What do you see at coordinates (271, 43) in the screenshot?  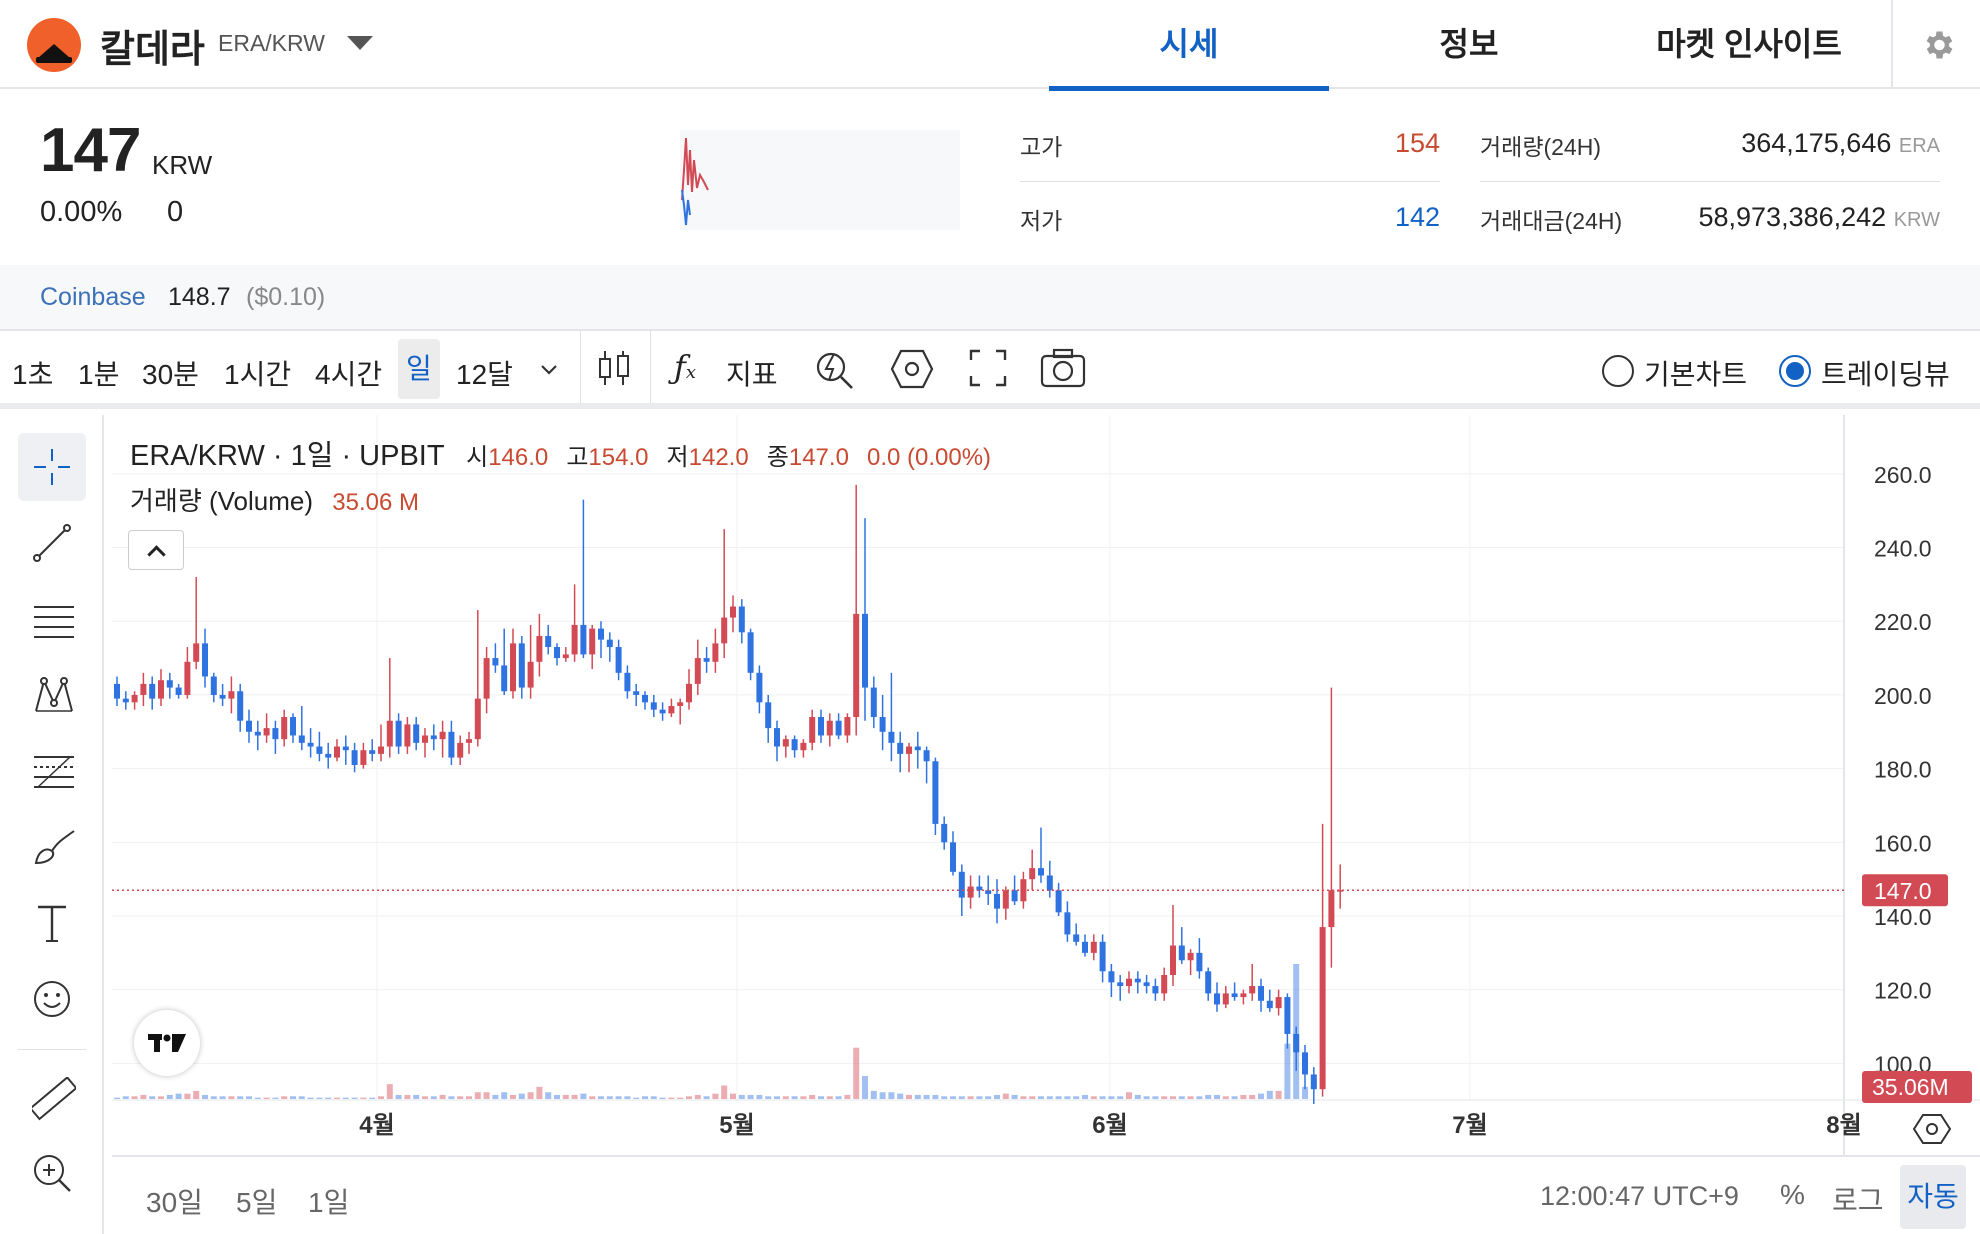 I see `coin-pair: ERA/KRW` at bounding box center [271, 43].